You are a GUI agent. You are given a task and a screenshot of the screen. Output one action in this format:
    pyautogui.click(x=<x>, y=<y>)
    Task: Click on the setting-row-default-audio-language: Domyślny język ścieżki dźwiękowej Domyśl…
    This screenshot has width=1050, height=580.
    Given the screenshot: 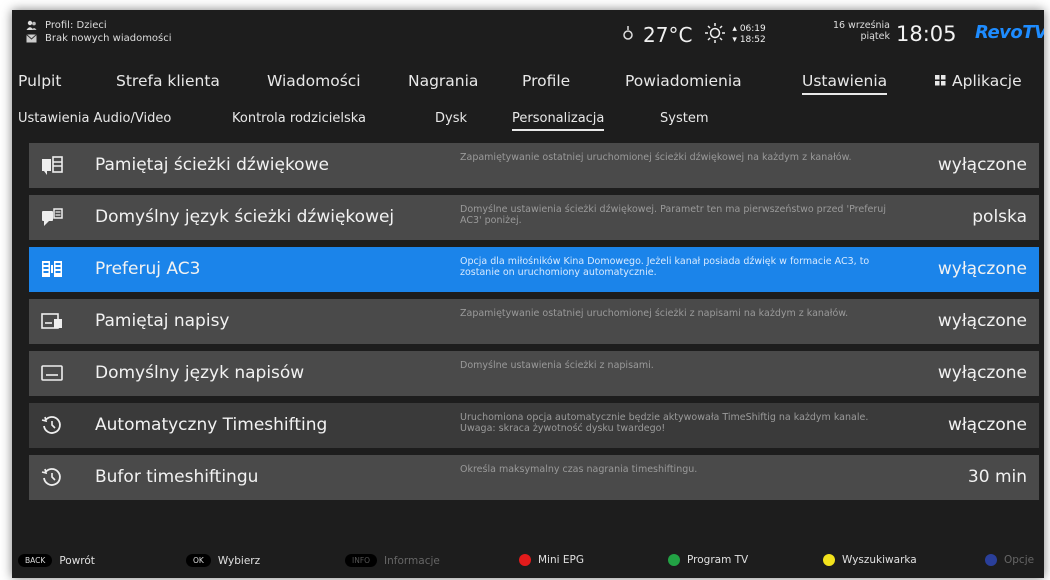 What is the action you would take?
    pyautogui.click(x=534, y=217)
    